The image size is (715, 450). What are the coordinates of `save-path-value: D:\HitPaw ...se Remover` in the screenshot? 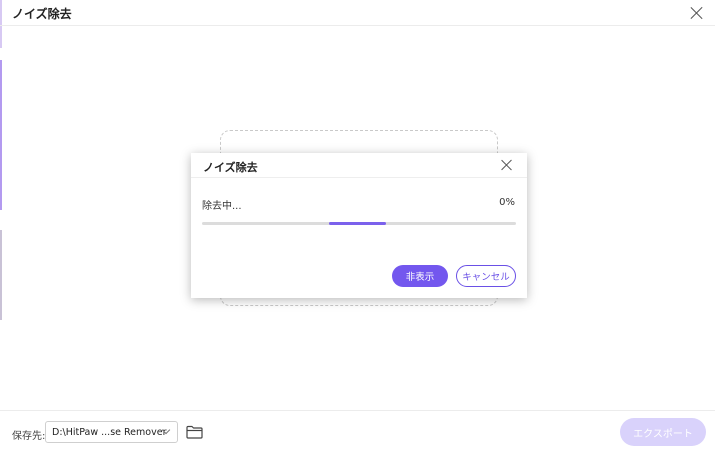 It's located at (109, 432).